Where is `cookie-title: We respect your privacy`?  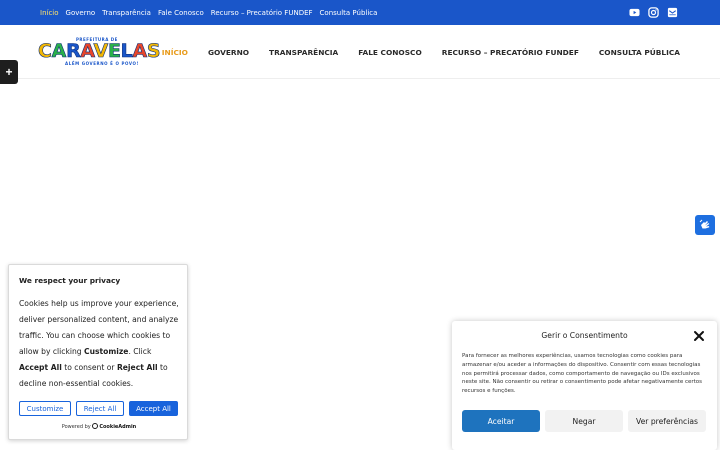
cookie-title: We respect your privacy is located at coordinates (70, 280).